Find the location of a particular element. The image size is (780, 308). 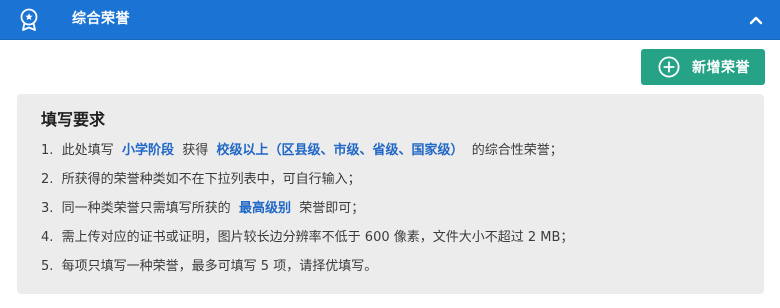

panel-header: 综合荣誉 is located at coordinates (390, 20).